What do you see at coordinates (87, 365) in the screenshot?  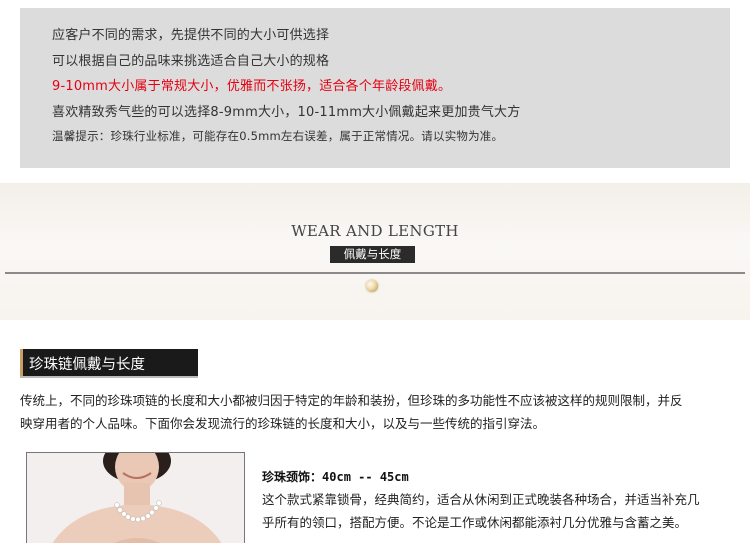 I see `section-heading-text: 珍珠链佩戴与长度` at bounding box center [87, 365].